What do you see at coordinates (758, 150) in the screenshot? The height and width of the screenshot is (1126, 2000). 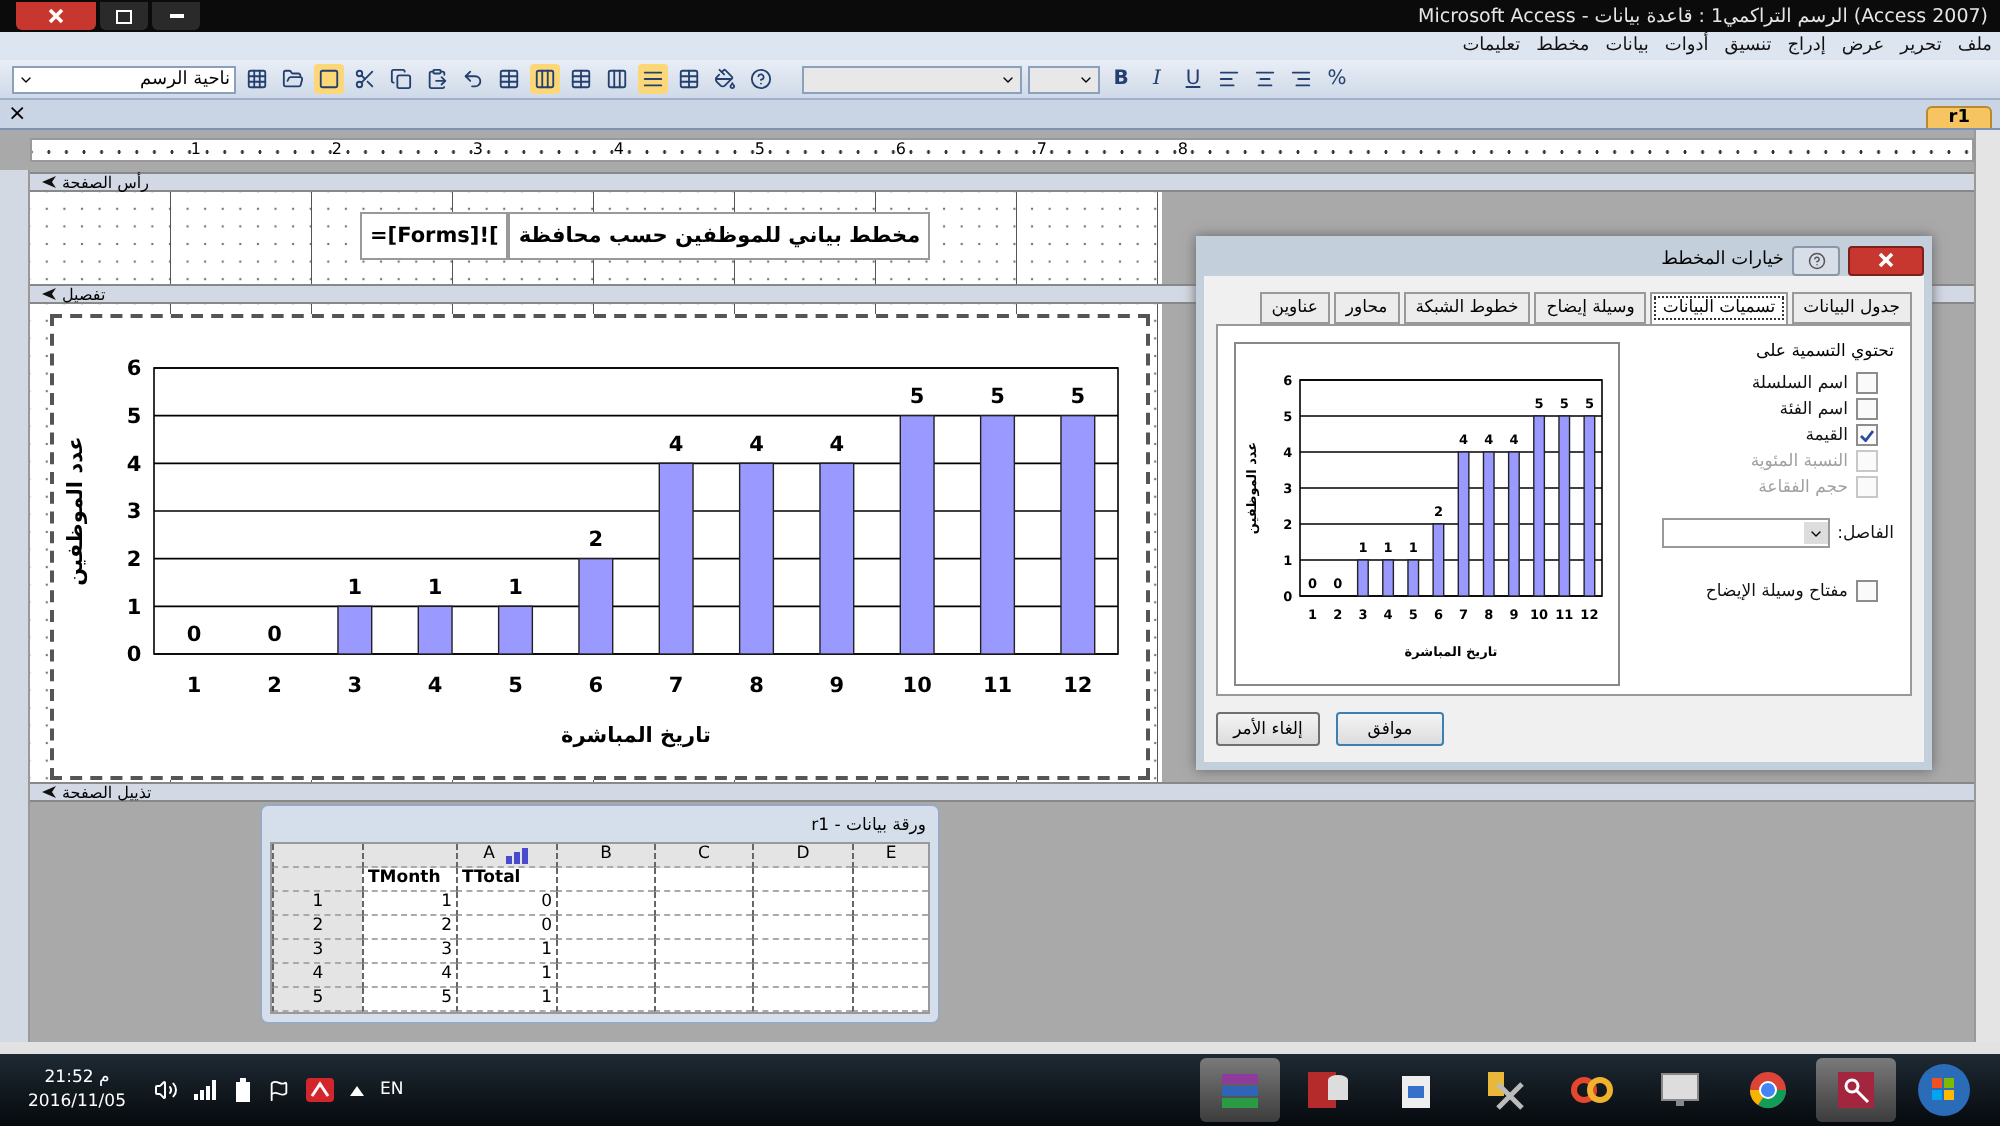 I see `ruler-number: 5` at bounding box center [758, 150].